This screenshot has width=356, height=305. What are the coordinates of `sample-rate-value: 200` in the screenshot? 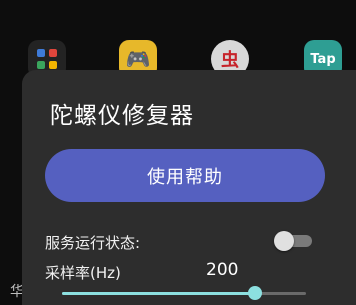 It's located at (222, 270).